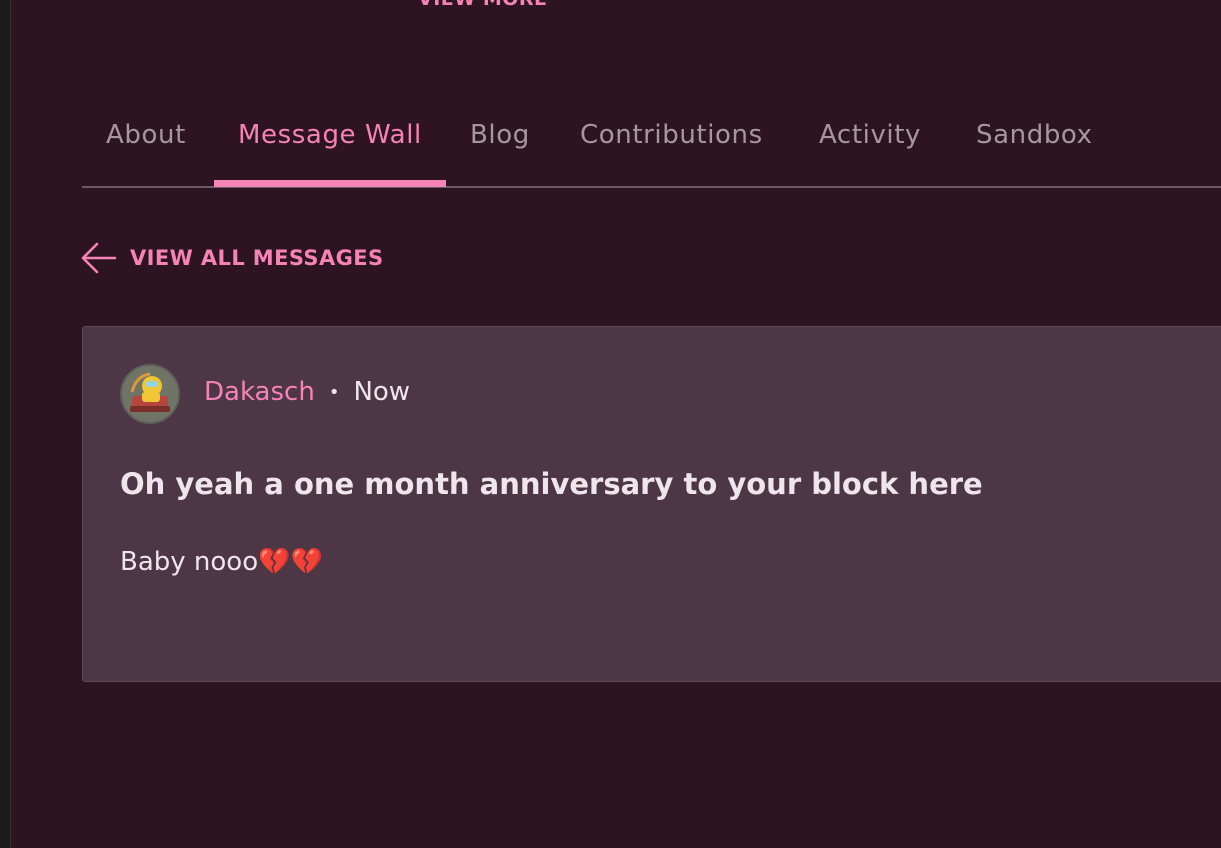 Image resolution: width=1221 pixels, height=848 pixels. What do you see at coordinates (146, 135) in the screenshot?
I see `tab-about: About` at bounding box center [146, 135].